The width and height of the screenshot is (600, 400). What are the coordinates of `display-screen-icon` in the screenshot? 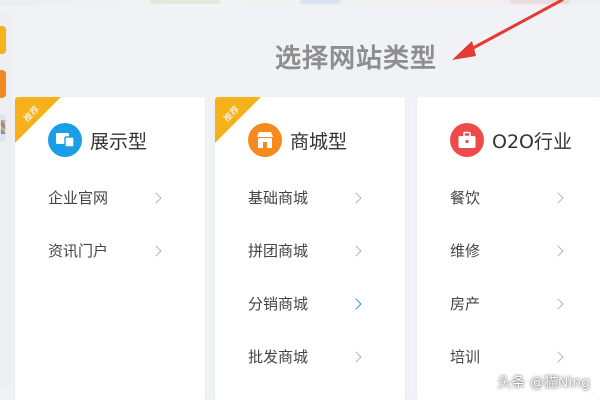 It's located at (65, 140).